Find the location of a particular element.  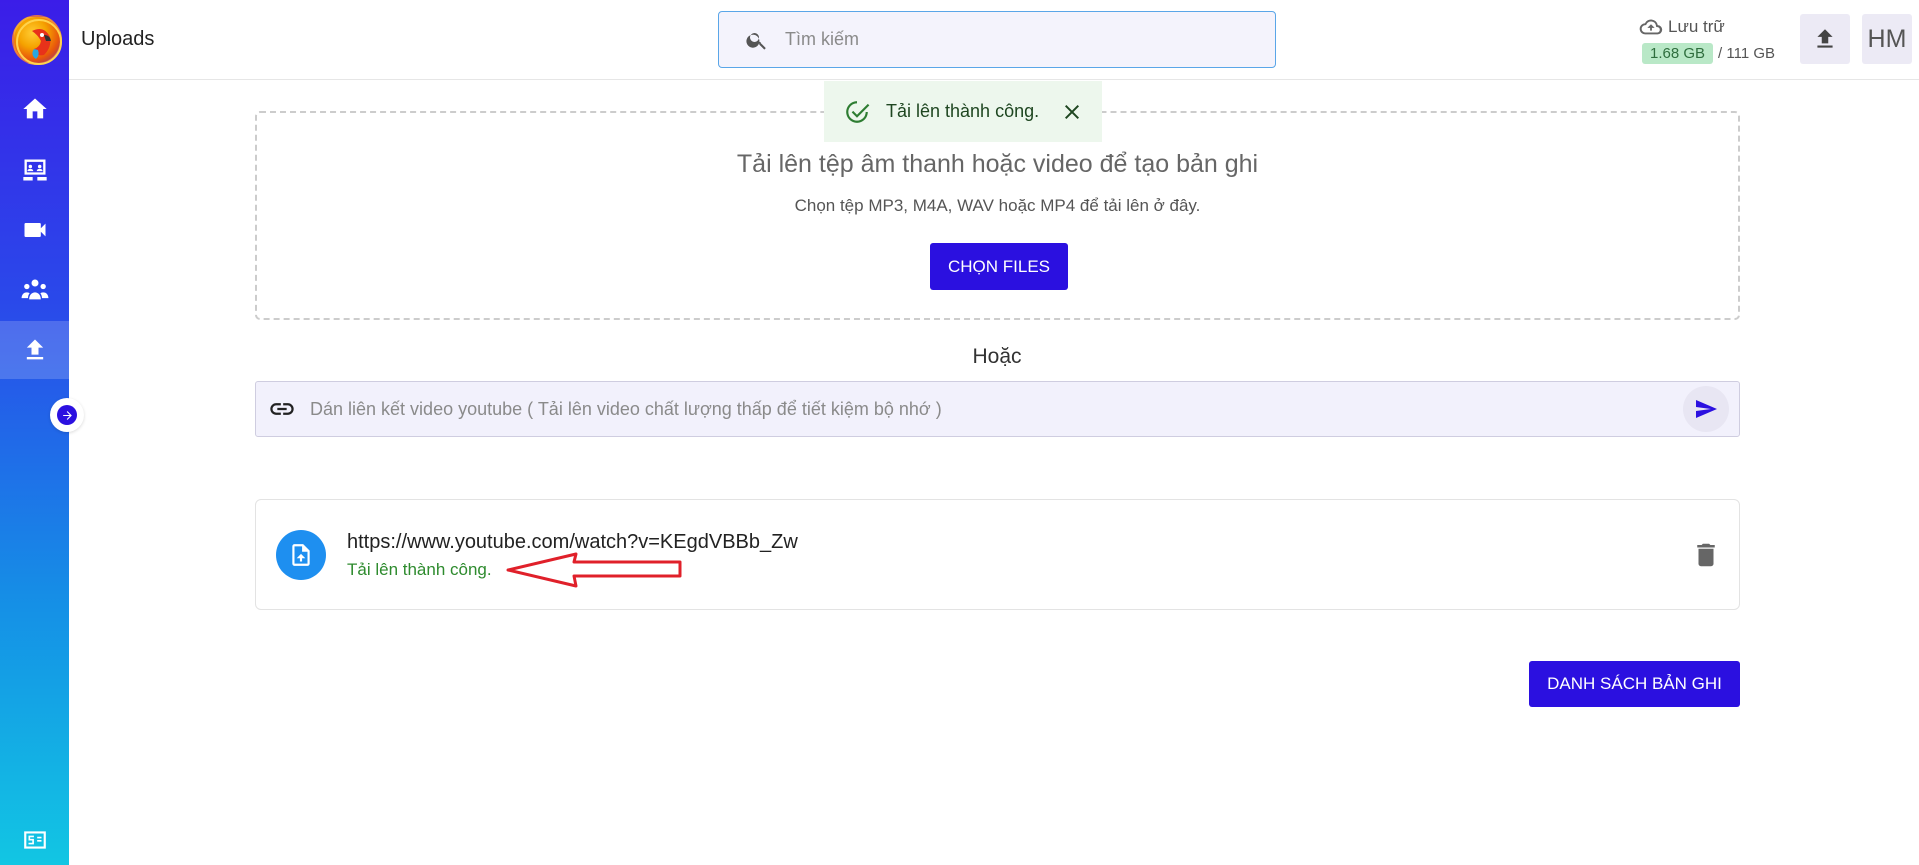

arrow-right-icon is located at coordinates (67, 415).